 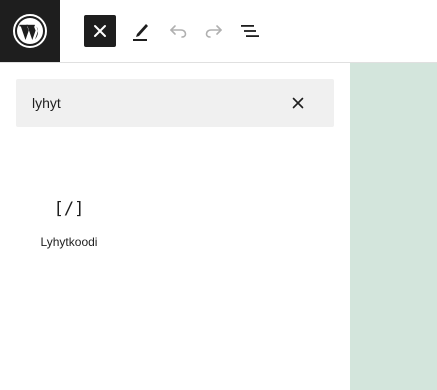 I want to click on search-clear-button, so click(x=298, y=103).